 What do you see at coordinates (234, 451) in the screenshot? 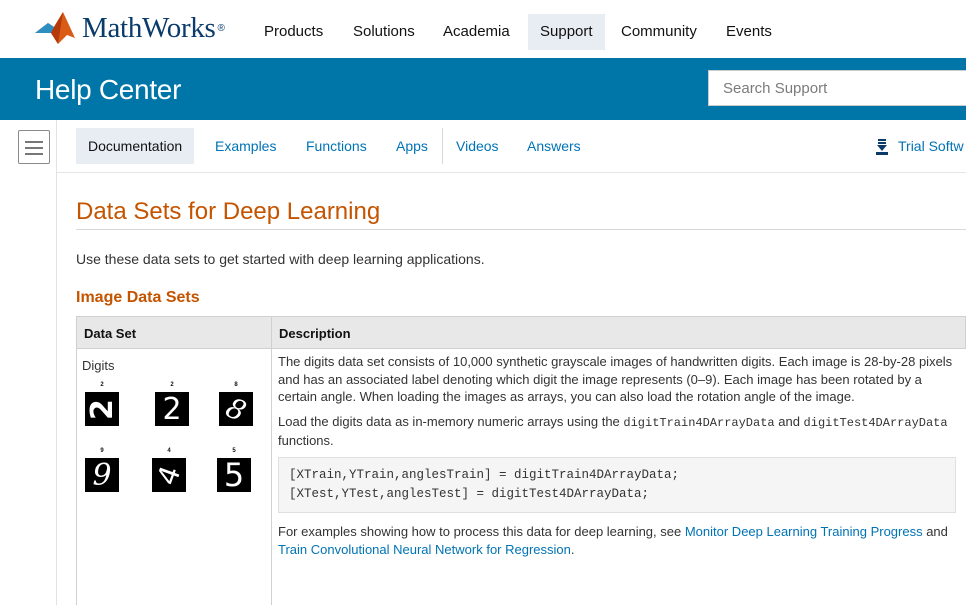
I see `digit-label: 5` at bounding box center [234, 451].